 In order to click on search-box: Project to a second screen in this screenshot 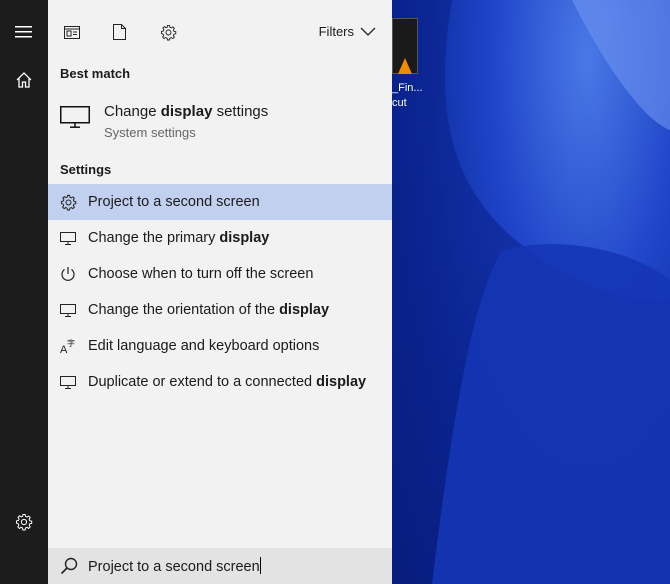, I will do `click(220, 566)`.